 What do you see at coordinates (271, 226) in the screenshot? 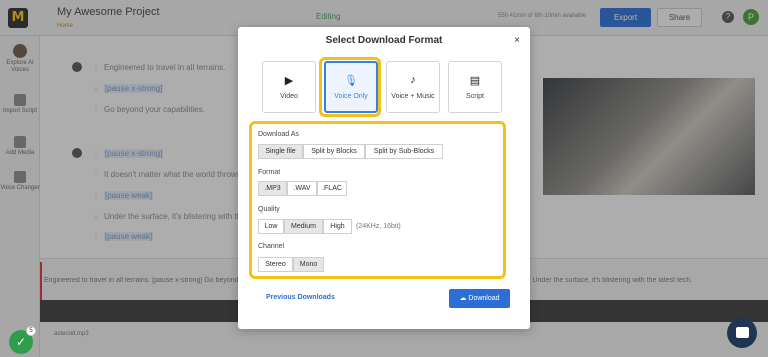
I see `option-low: Low` at bounding box center [271, 226].